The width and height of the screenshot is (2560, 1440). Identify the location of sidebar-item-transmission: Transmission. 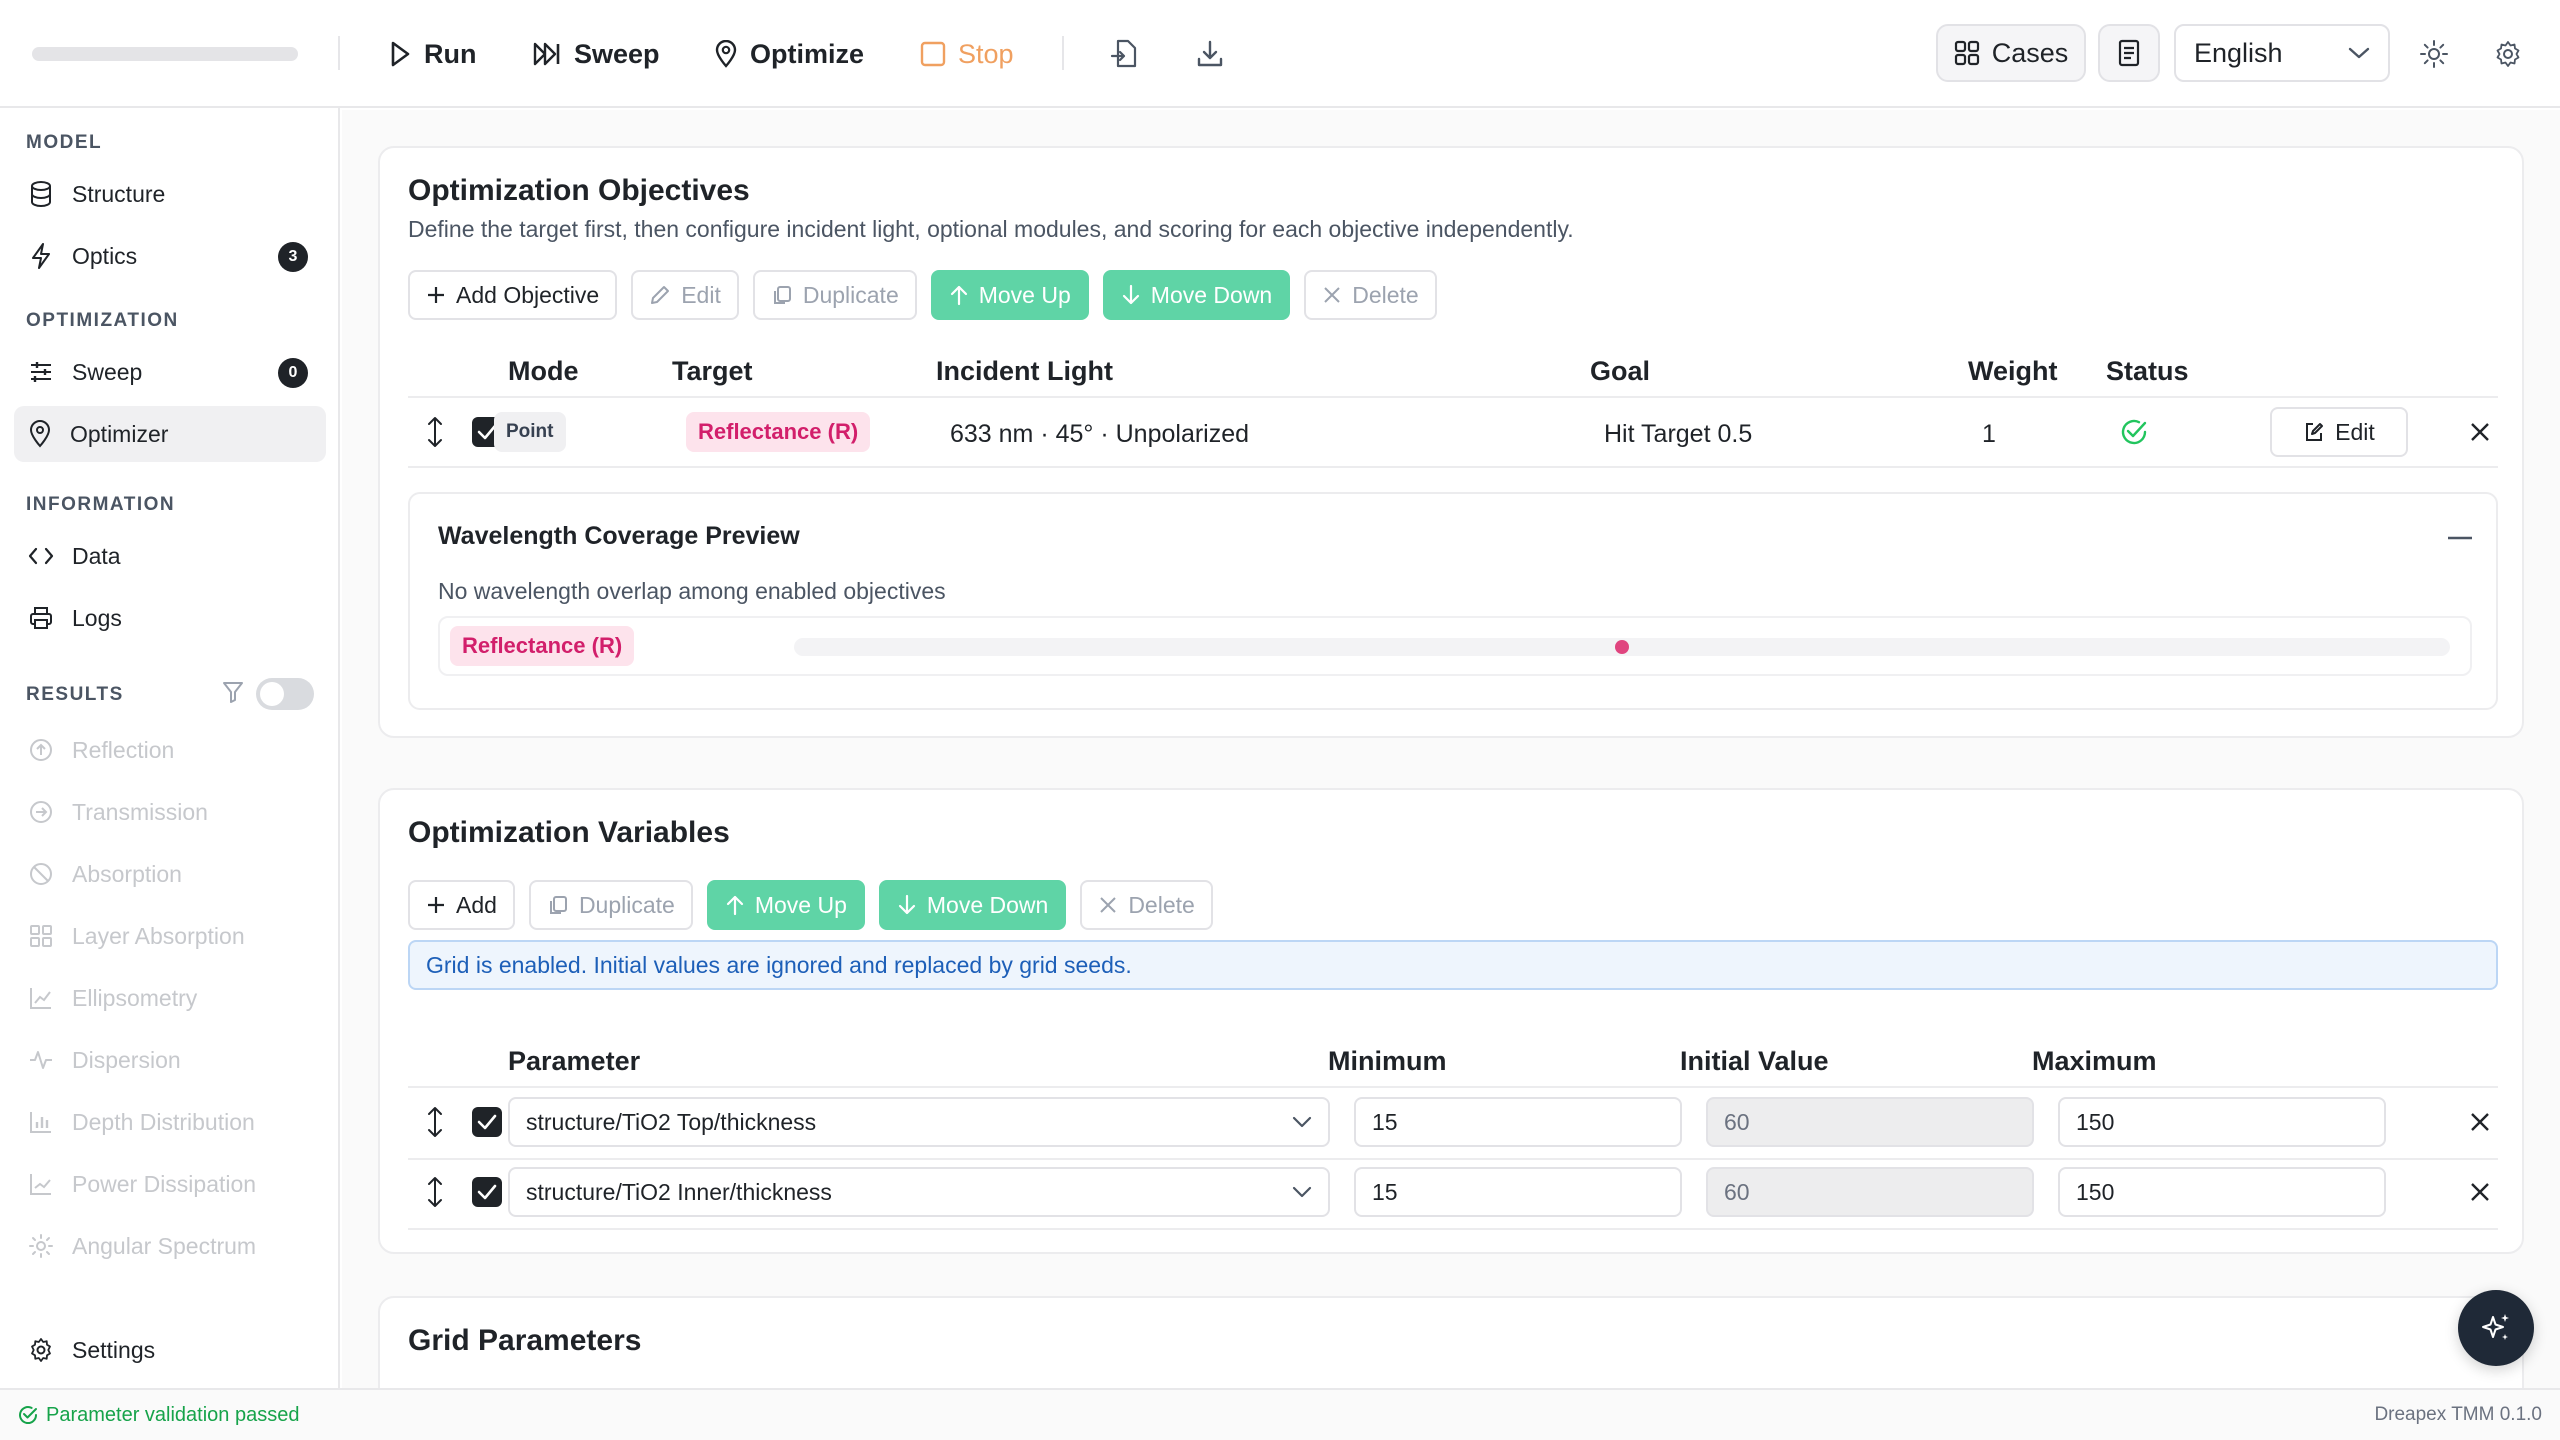
(170, 812).